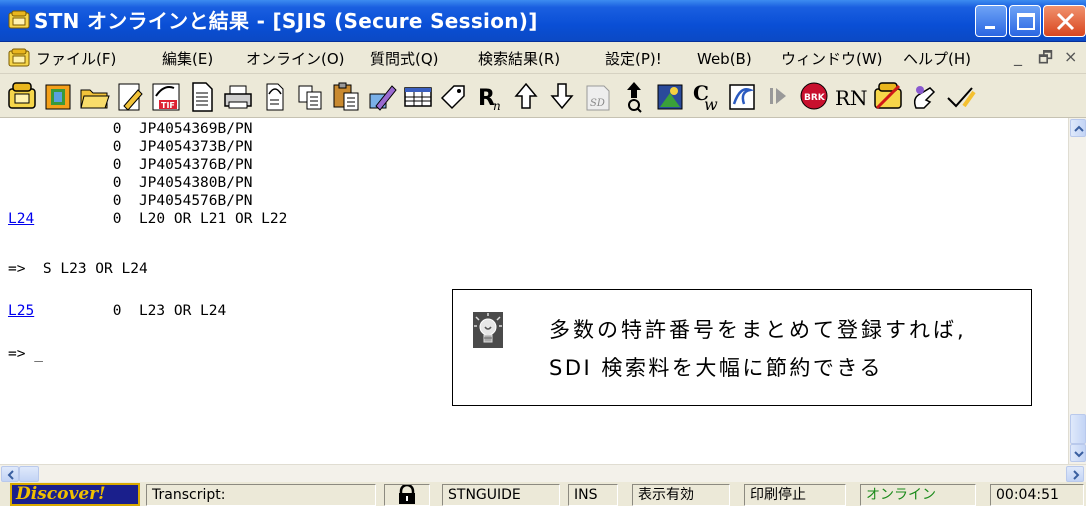  Describe the element at coordinates (593, 495) in the screenshot. I see `insert-mode-status: INS` at that location.